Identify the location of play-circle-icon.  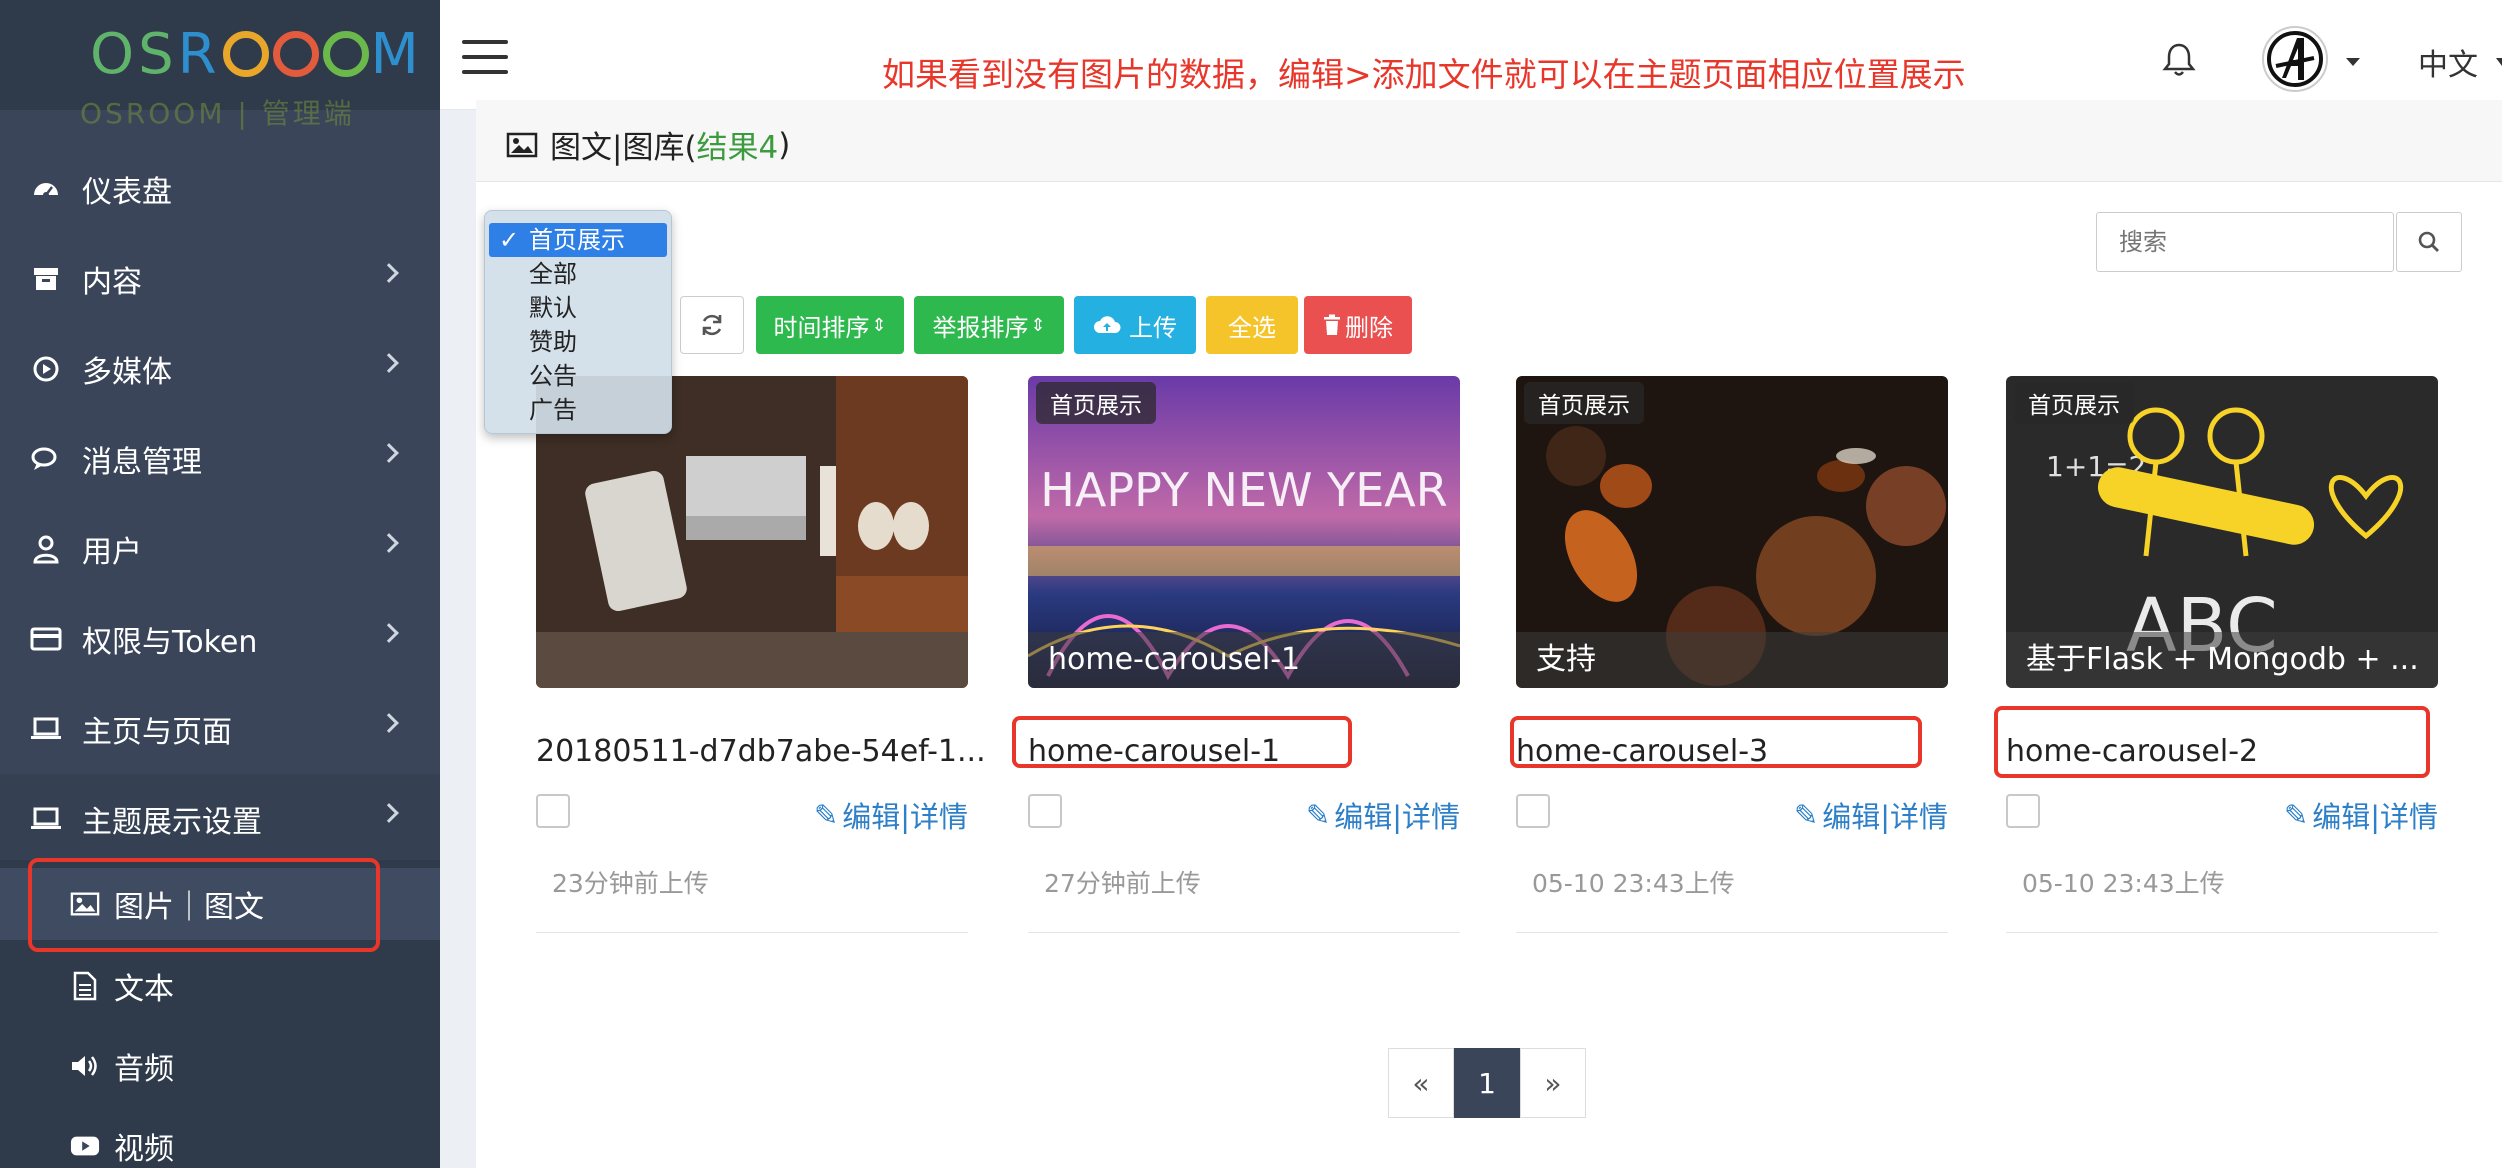
(46, 369).